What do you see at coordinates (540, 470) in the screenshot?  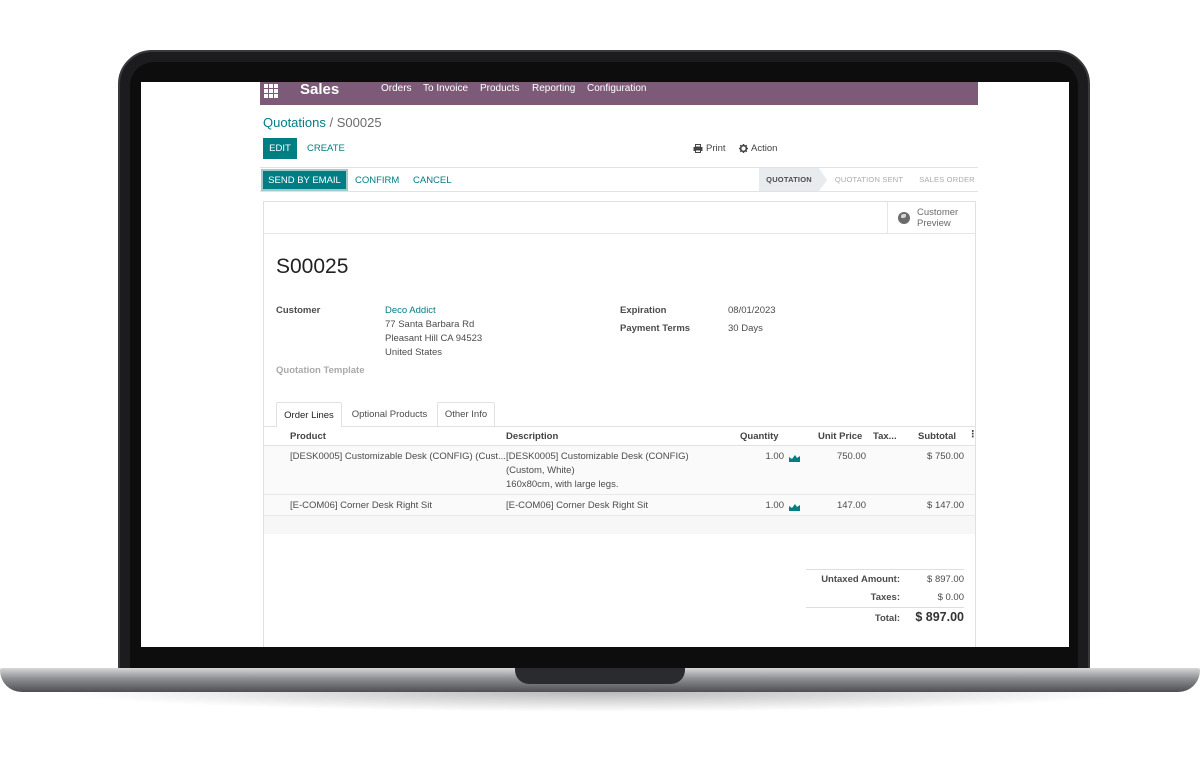 I see `row-description-line-2: (Custom, White)` at bounding box center [540, 470].